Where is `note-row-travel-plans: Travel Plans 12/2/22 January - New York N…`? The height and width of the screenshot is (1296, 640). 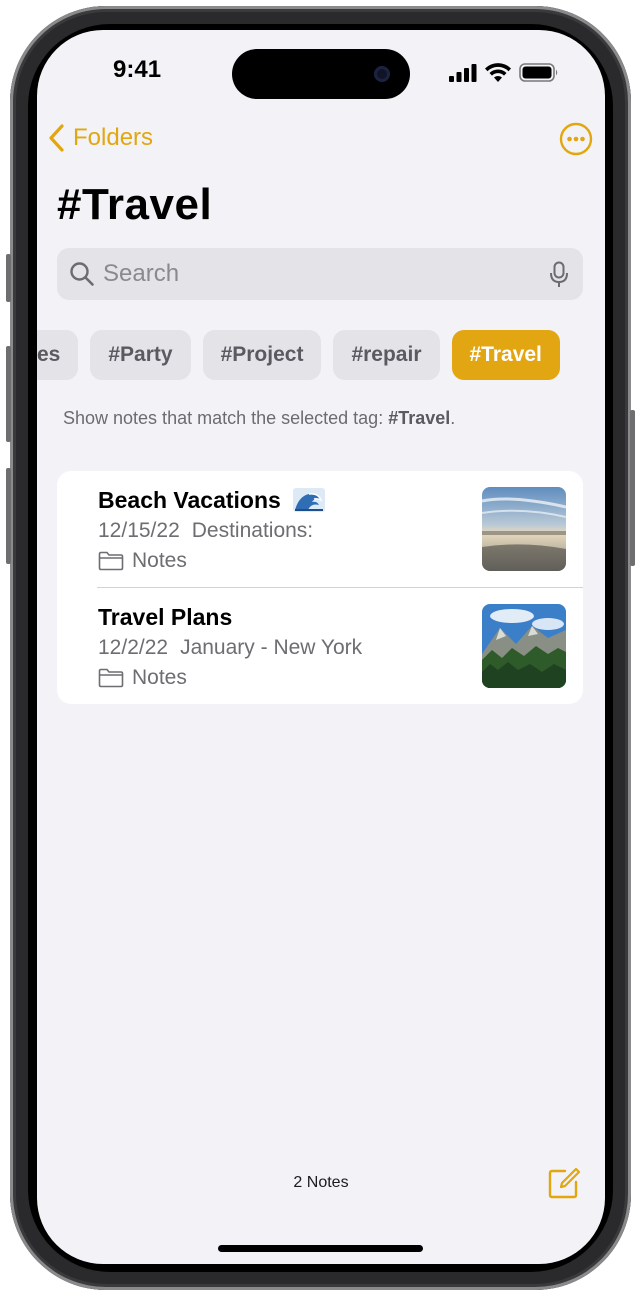
note-row-travel-plans: Travel Plans 12/2/22 January - New York N… is located at coordinates (320, 646).